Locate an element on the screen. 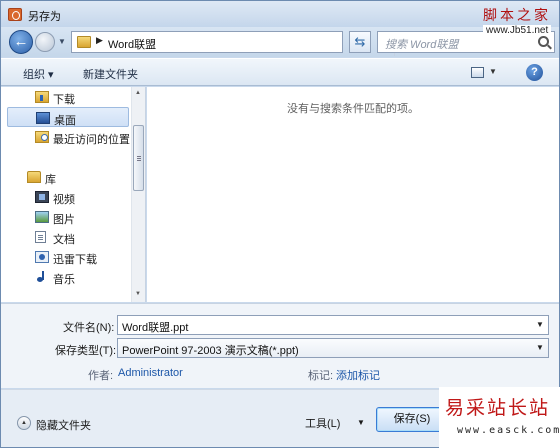 The height and width of the screenshot is (448, 560). arrow-left-icon: ← is located at coordinates (21, 41).